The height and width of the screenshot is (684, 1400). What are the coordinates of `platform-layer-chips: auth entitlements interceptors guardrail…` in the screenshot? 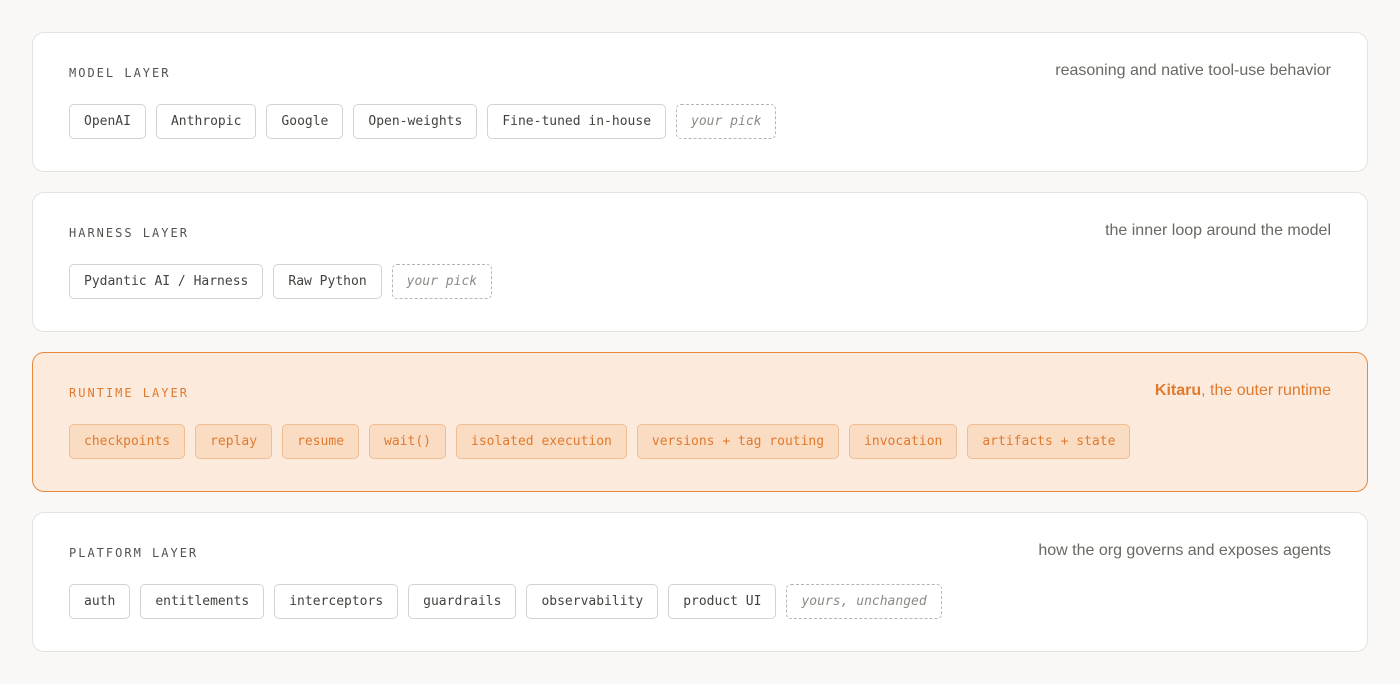 It's located at (505, 601).